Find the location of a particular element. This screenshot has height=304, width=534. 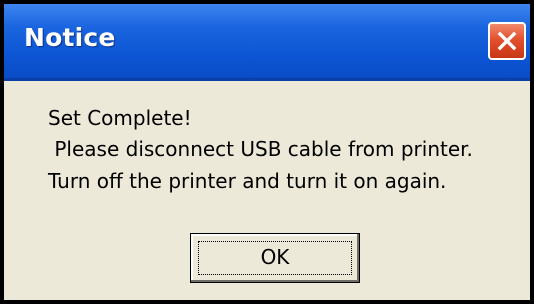

message-line: Set Complete! is located at coordinates (120, 118).